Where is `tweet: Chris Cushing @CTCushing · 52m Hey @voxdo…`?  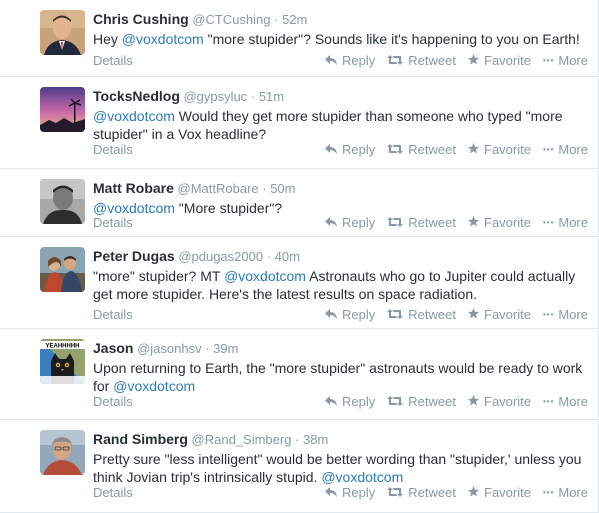
tweet: Chris Cushing @CTCushing · 52m Hey @voxdo… is located at coordinates (299, 38).